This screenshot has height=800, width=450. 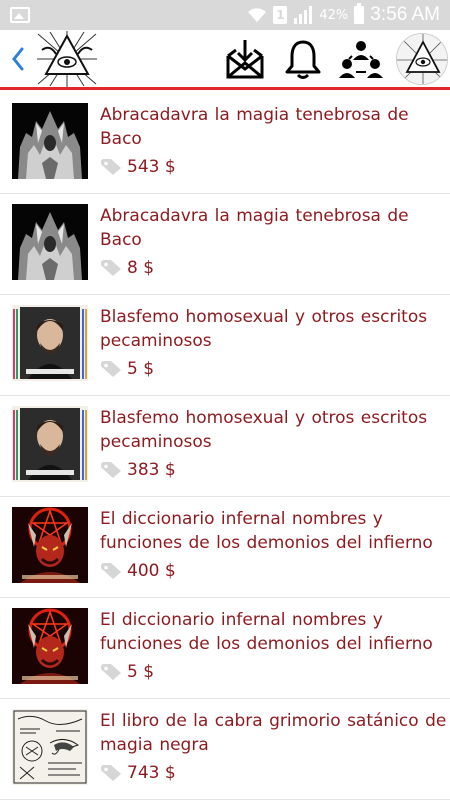 I want to click on profile-avatar, so click(x=422, y=58).